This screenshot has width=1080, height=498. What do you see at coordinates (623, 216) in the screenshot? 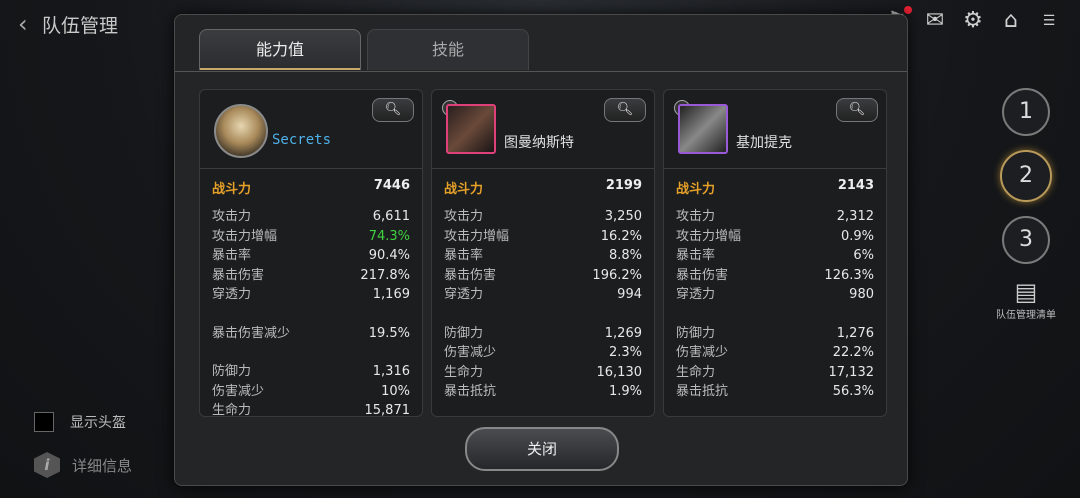
I see `stat-value: 3,250` at bounding box center [623, 216].